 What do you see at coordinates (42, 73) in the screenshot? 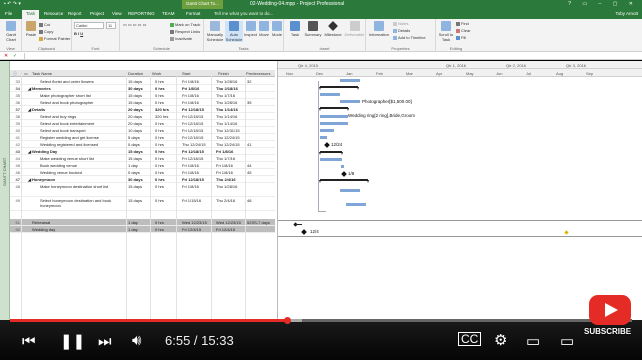
I see `column-task-name: Task Name` at bounding box center [42, 73].